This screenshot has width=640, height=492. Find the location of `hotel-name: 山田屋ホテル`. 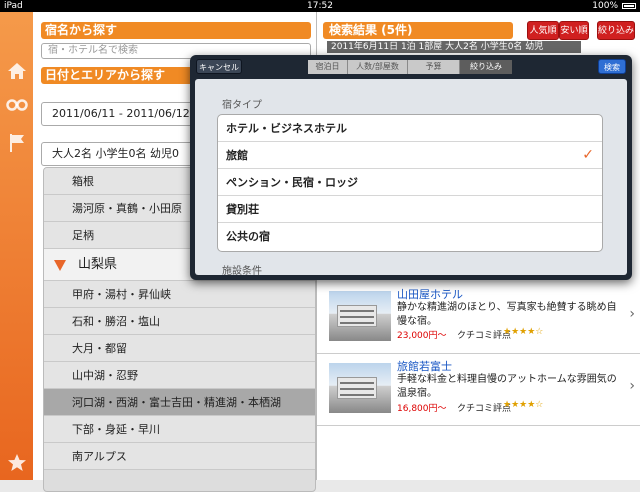

hotel-name: 山田屋ホテル is located at coordinates (430, 294).